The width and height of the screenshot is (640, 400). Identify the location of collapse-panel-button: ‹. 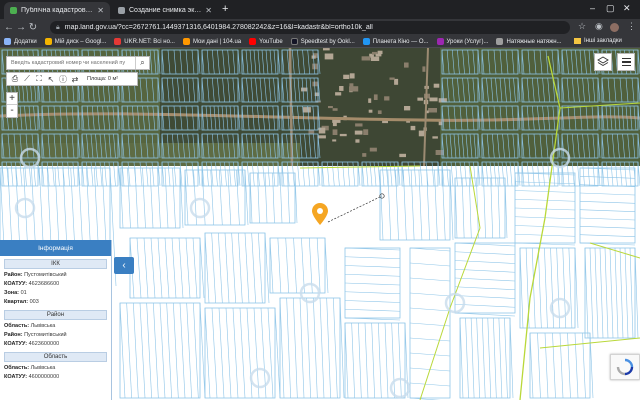
(124, 265).